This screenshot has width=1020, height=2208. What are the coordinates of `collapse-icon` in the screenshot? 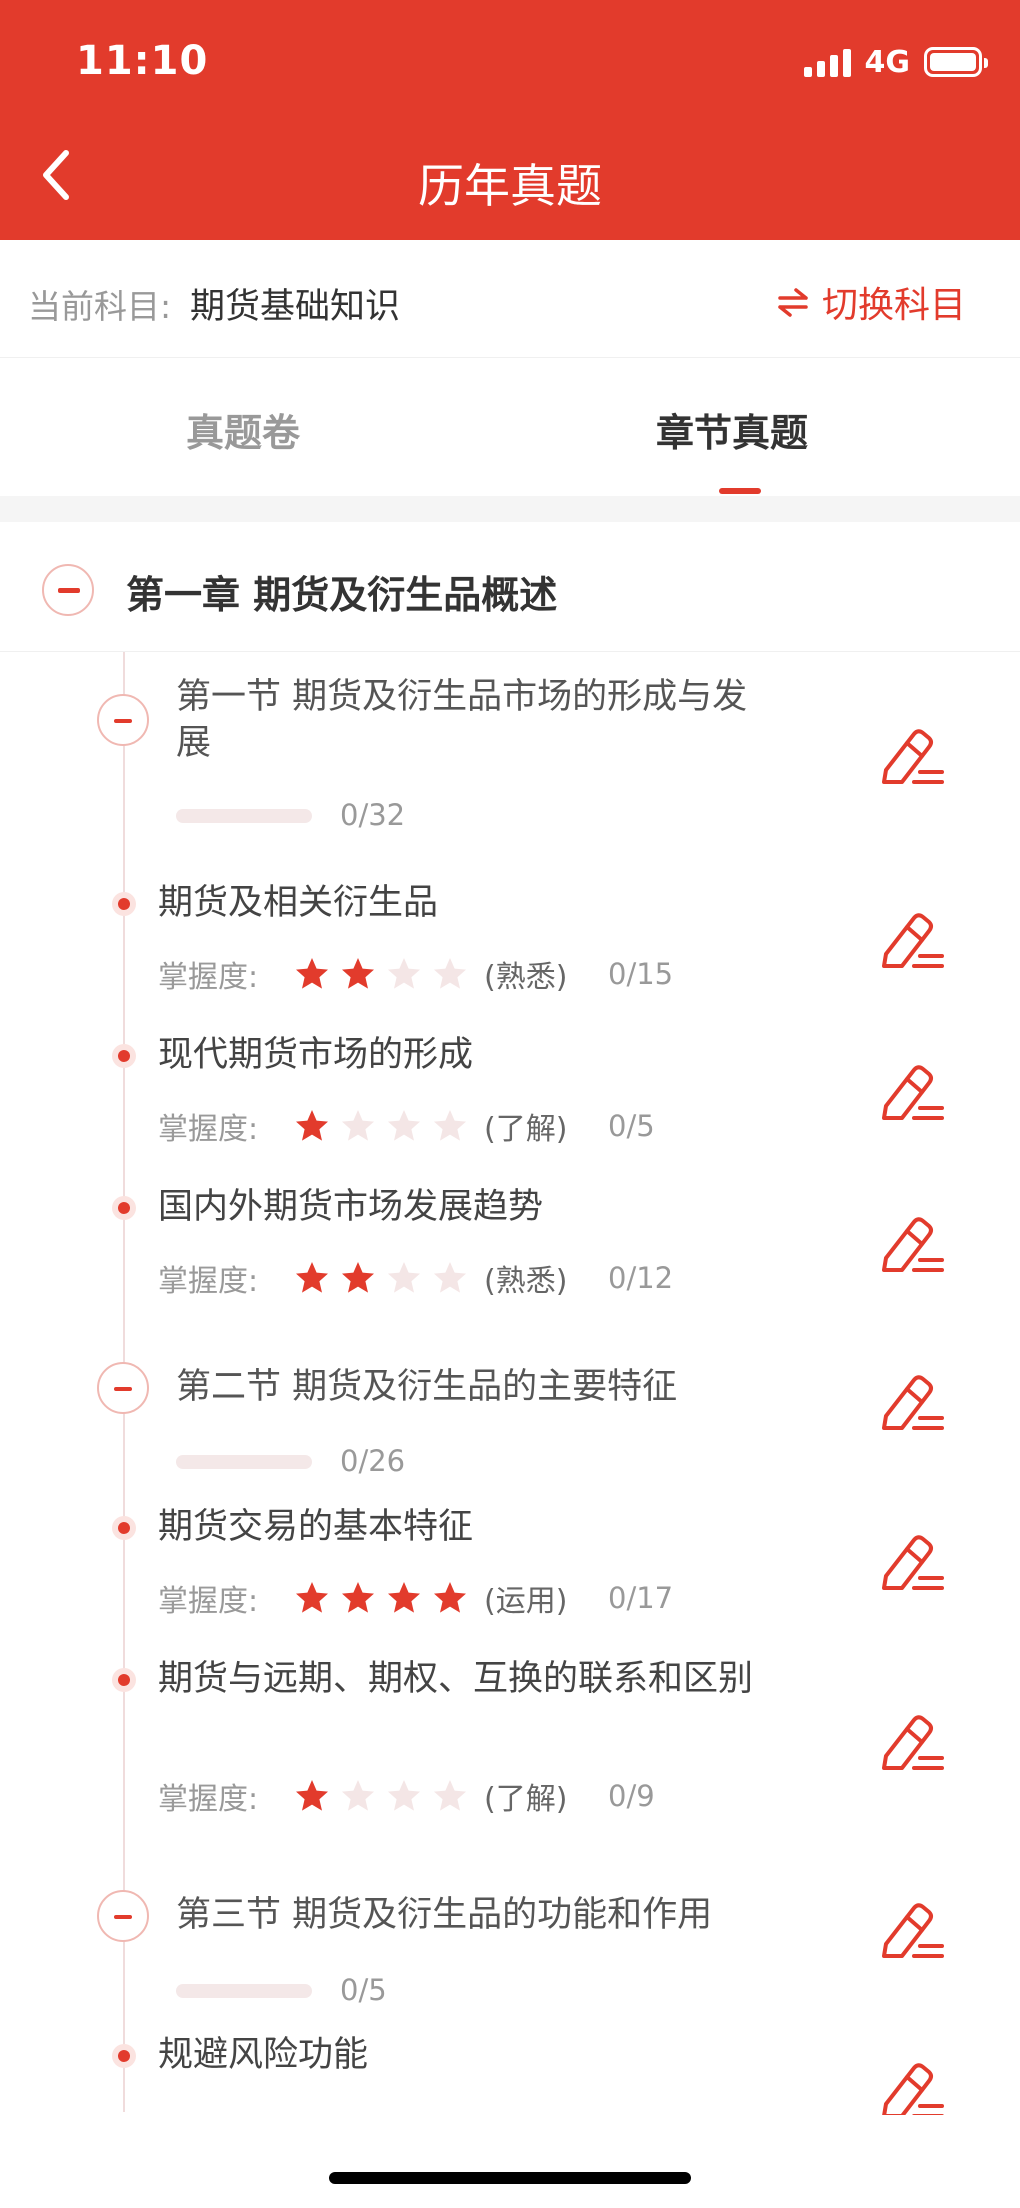 It's located at (68, 590).